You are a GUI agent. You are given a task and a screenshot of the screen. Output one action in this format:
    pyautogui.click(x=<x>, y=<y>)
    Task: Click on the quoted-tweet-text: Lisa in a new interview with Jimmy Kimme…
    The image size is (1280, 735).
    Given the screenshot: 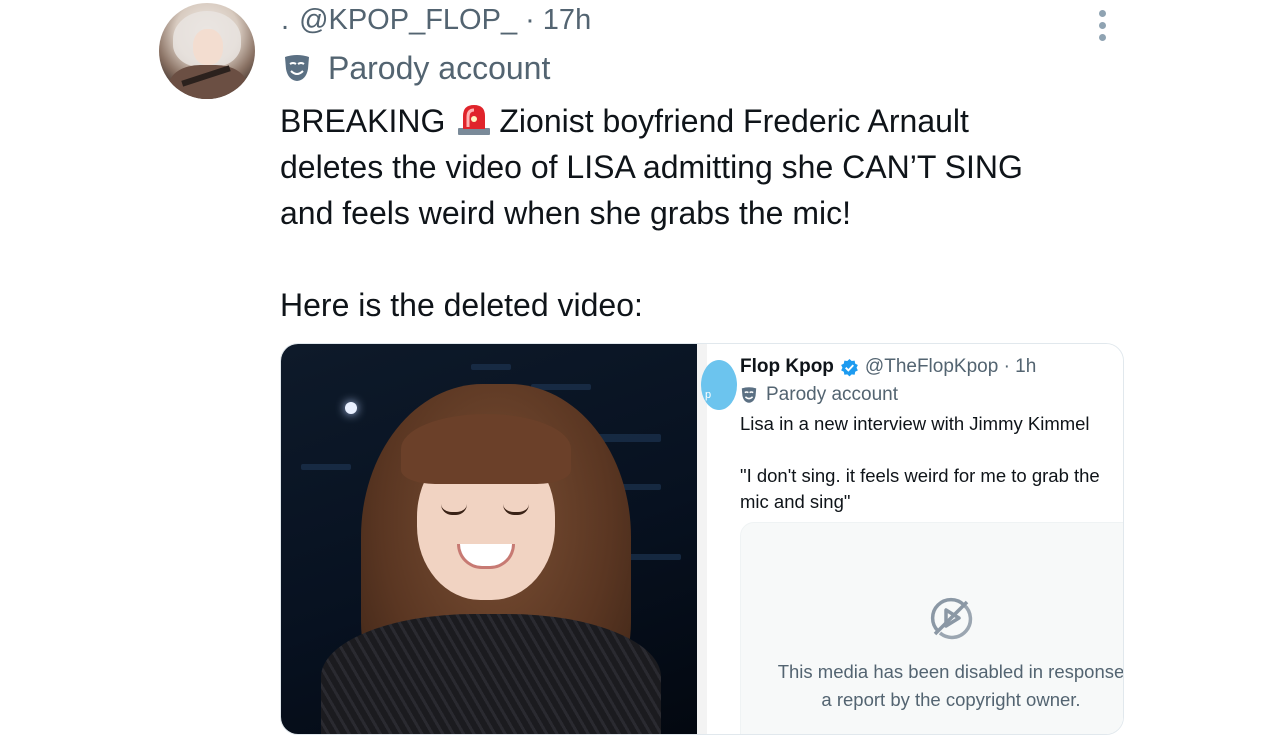 What is the action you would take?
    pyautogui.click(x=931, y=463)
    